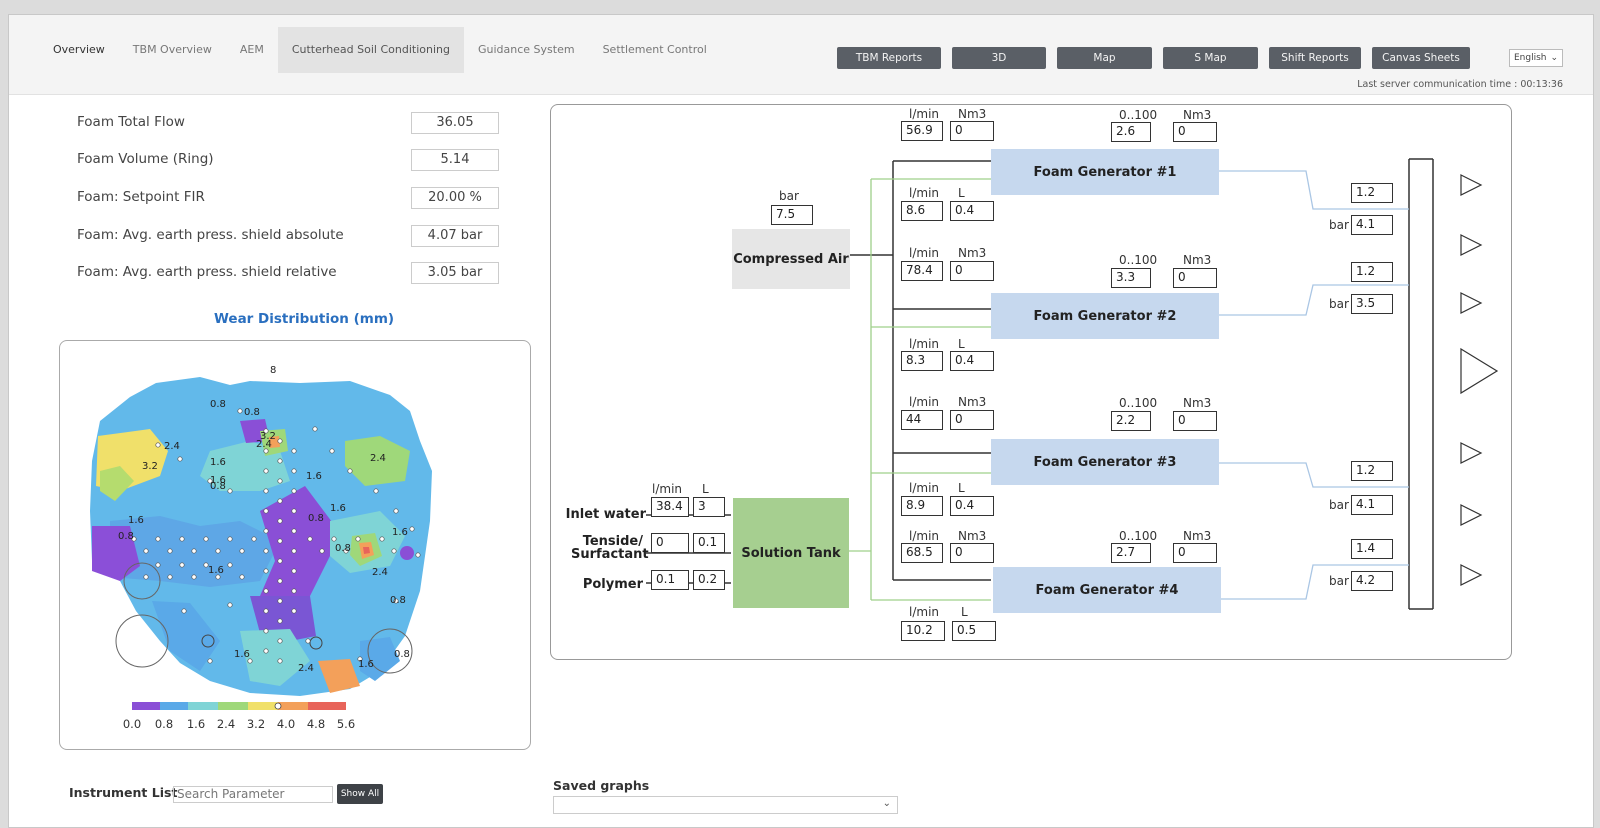 The height and width of the screenshot is (828, 1600). Describe the element at coordinates (1372, 225) in the screenshot. I see `gen1-output-pressure: 4.1` at that location.